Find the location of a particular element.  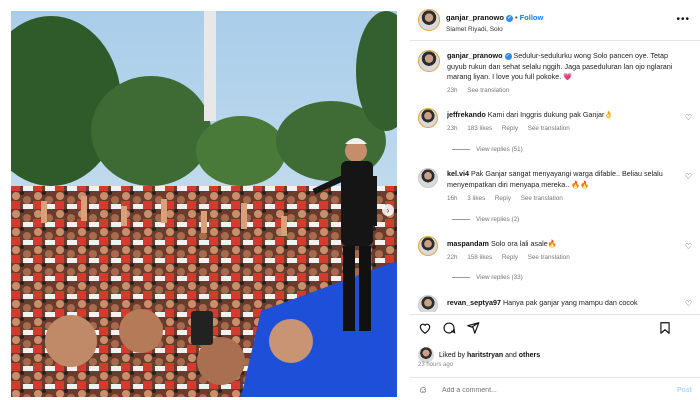

comment-icon is located at coordinates (449, 328).